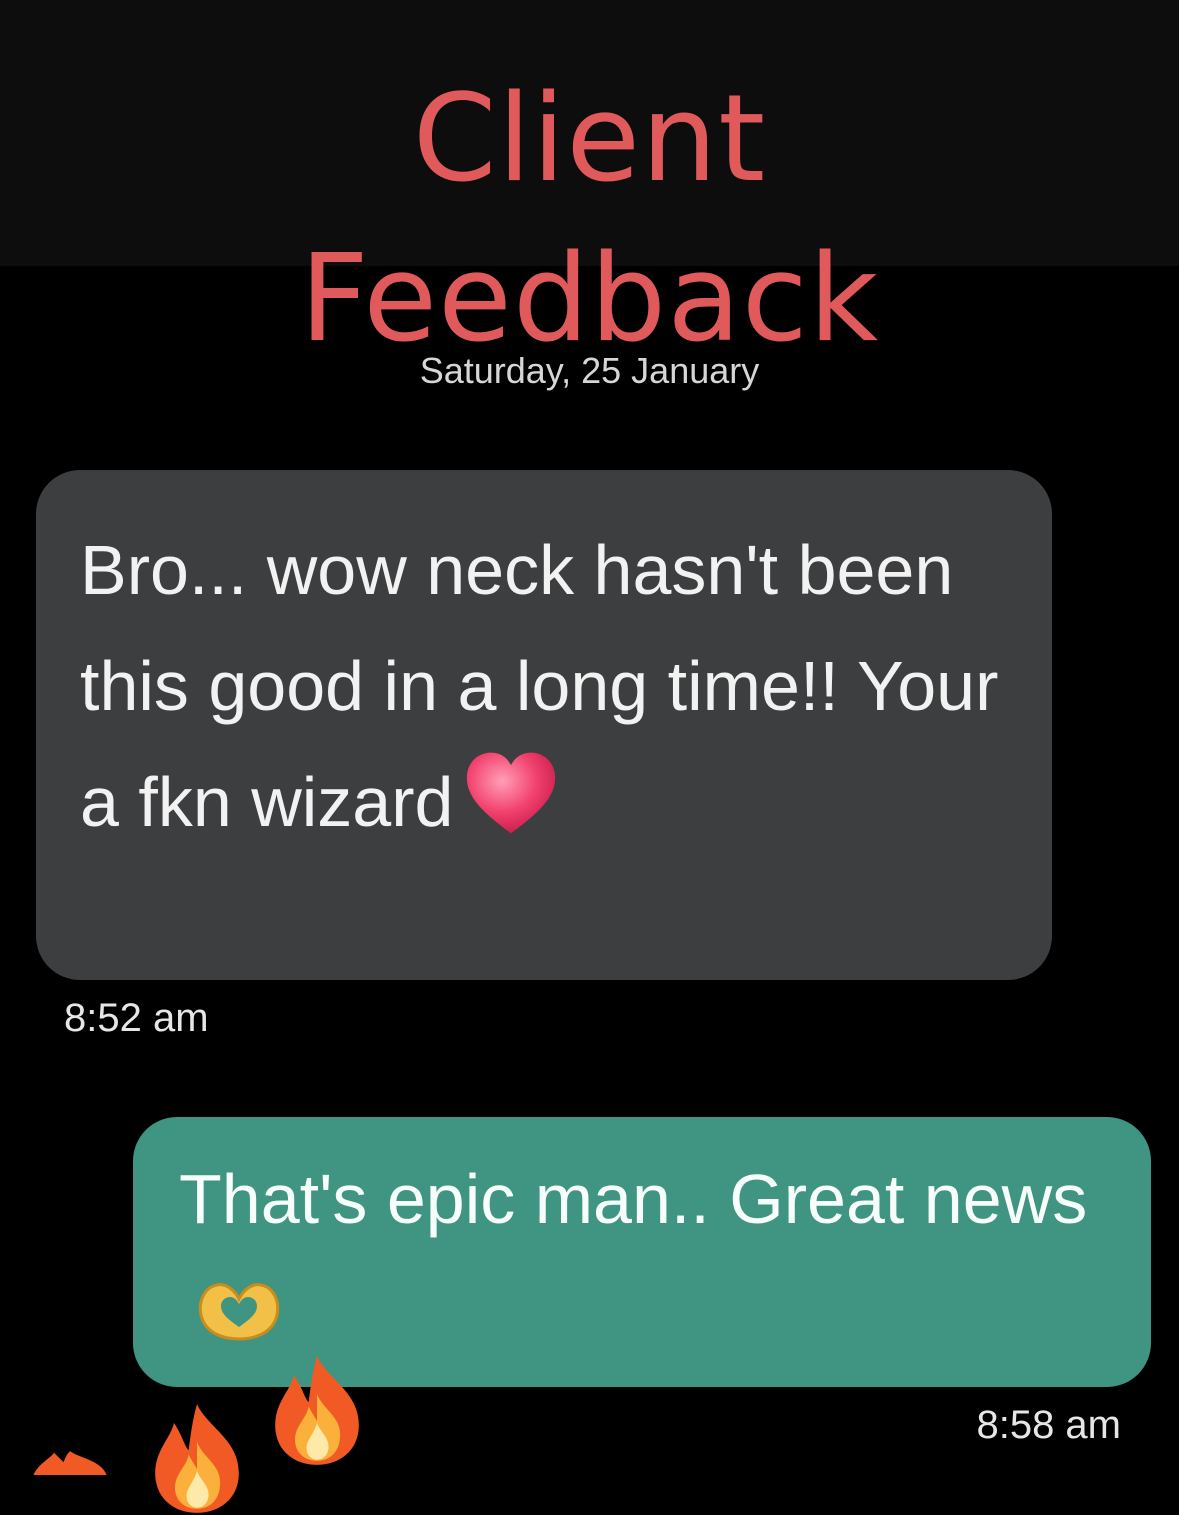 The image size is (1179, 1515). What do you see at coordinates (511, 793) in the screenshot?
I see `heart-icon` at bounding box center [511, 793].